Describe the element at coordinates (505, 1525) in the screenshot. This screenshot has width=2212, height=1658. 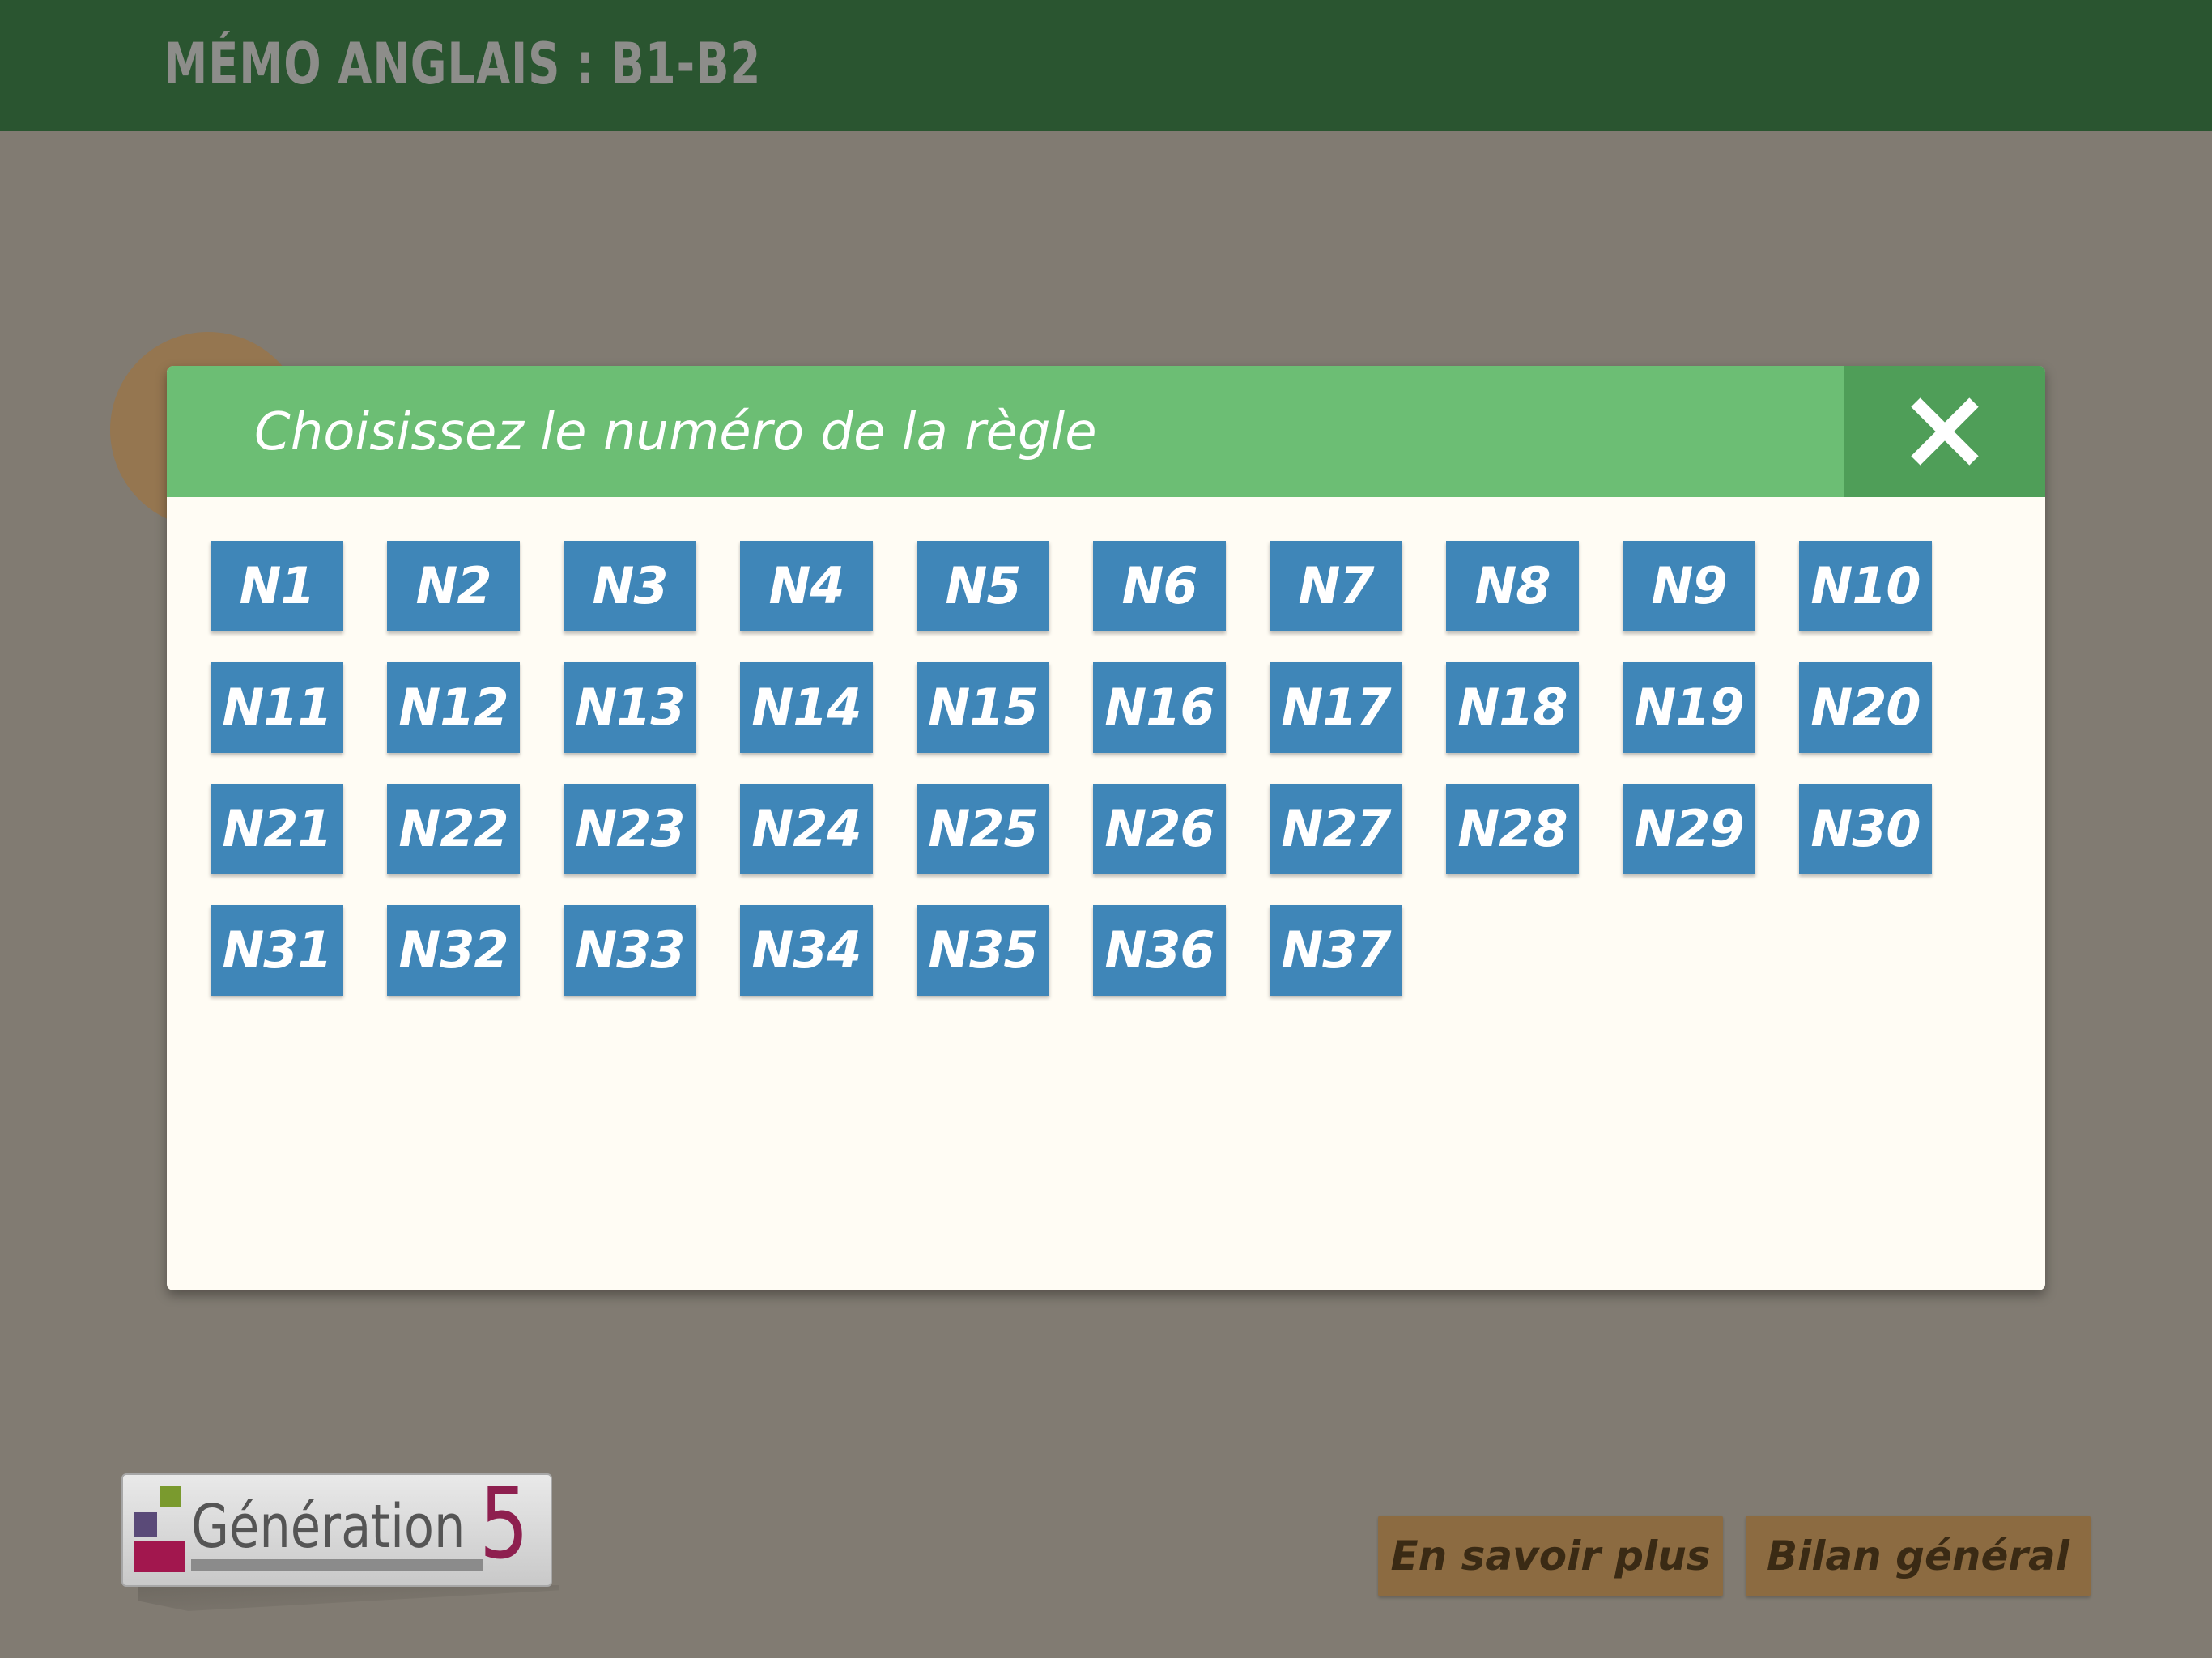
I see `logo-number: 5` at that location.